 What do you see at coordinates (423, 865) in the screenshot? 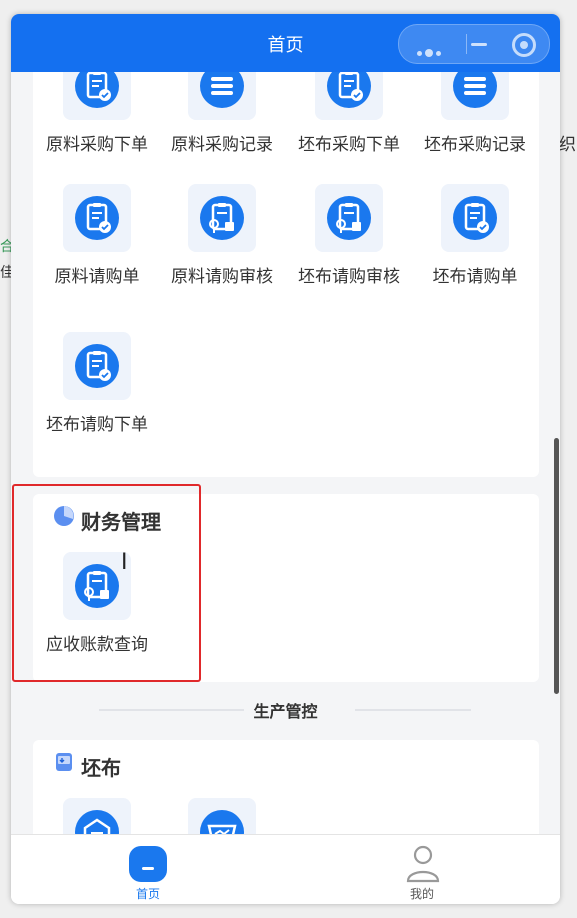
I see `user-icon` at bounding box center [423, 865].